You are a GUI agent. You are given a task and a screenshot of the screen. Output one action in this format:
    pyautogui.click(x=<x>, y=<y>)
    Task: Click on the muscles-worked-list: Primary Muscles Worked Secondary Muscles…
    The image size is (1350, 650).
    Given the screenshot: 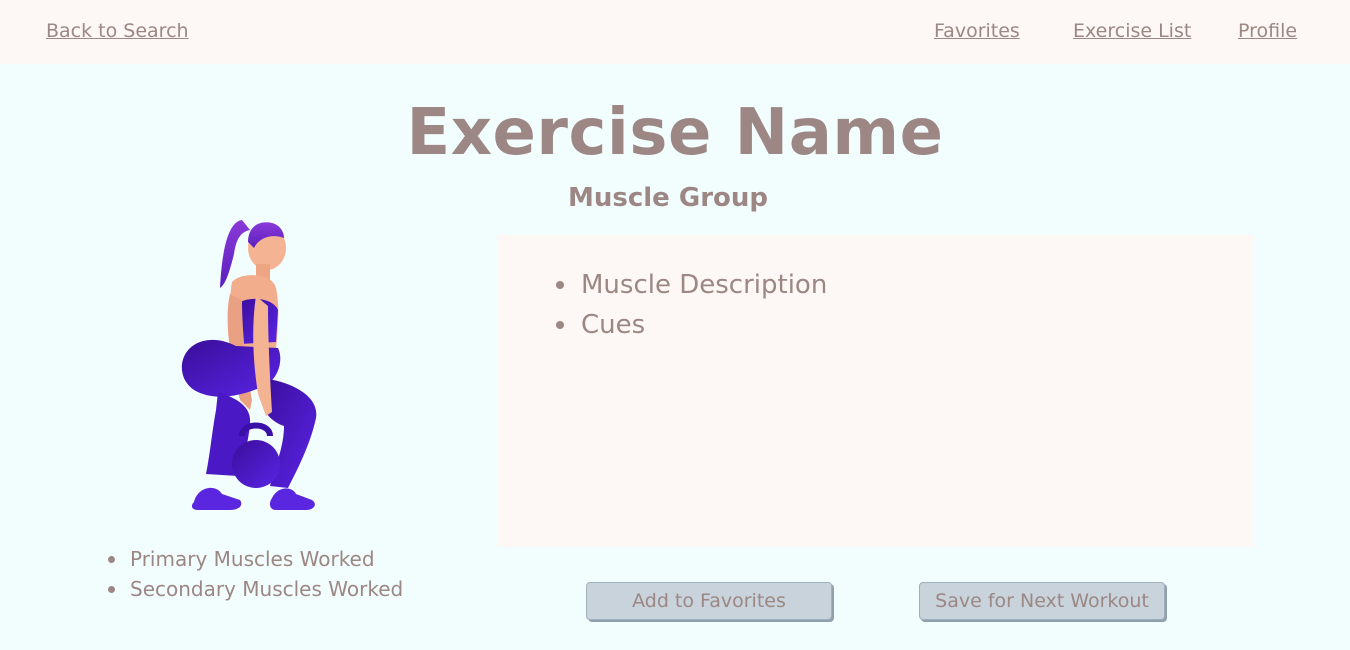 What is the action you would take?
    pyautogui.click(x=254, y=574)
    